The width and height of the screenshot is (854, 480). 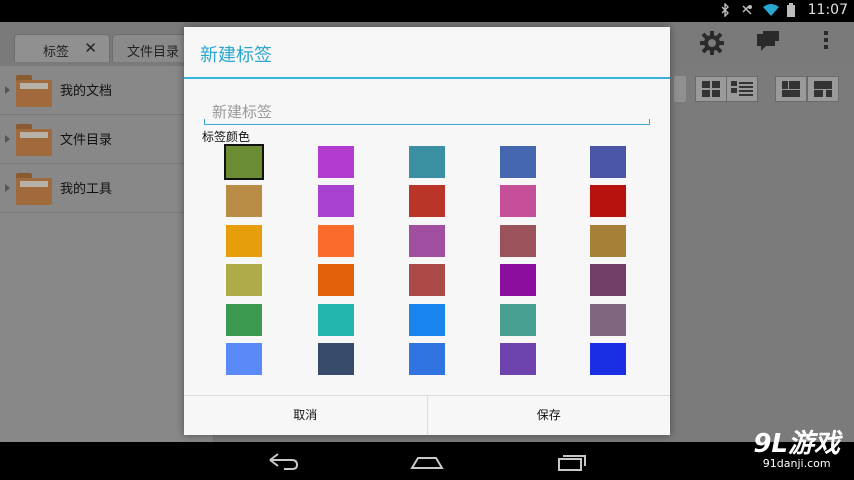 I want to click on close-icon: ✕, so click(x=90, y=48).